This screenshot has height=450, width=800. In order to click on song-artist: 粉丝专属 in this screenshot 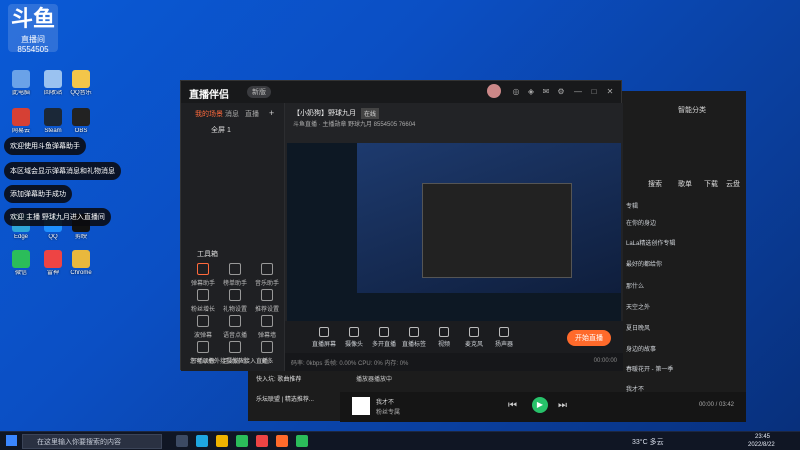, I will do `click(388, 413)`.